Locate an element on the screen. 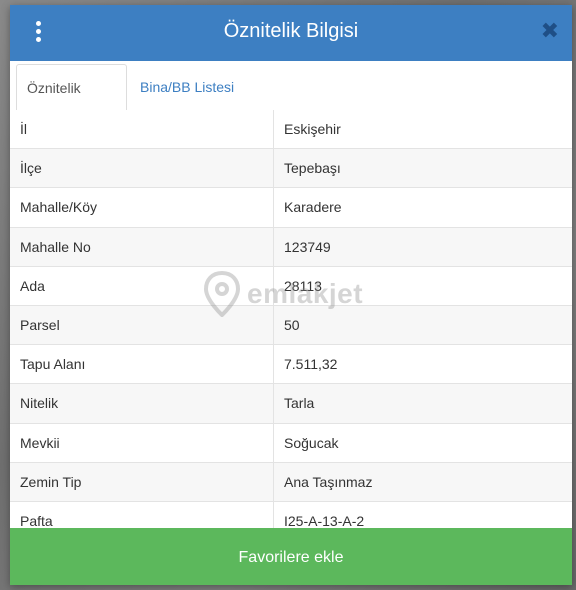  table-row: Mevkii Soğucak is located at coordinates (291, 443).